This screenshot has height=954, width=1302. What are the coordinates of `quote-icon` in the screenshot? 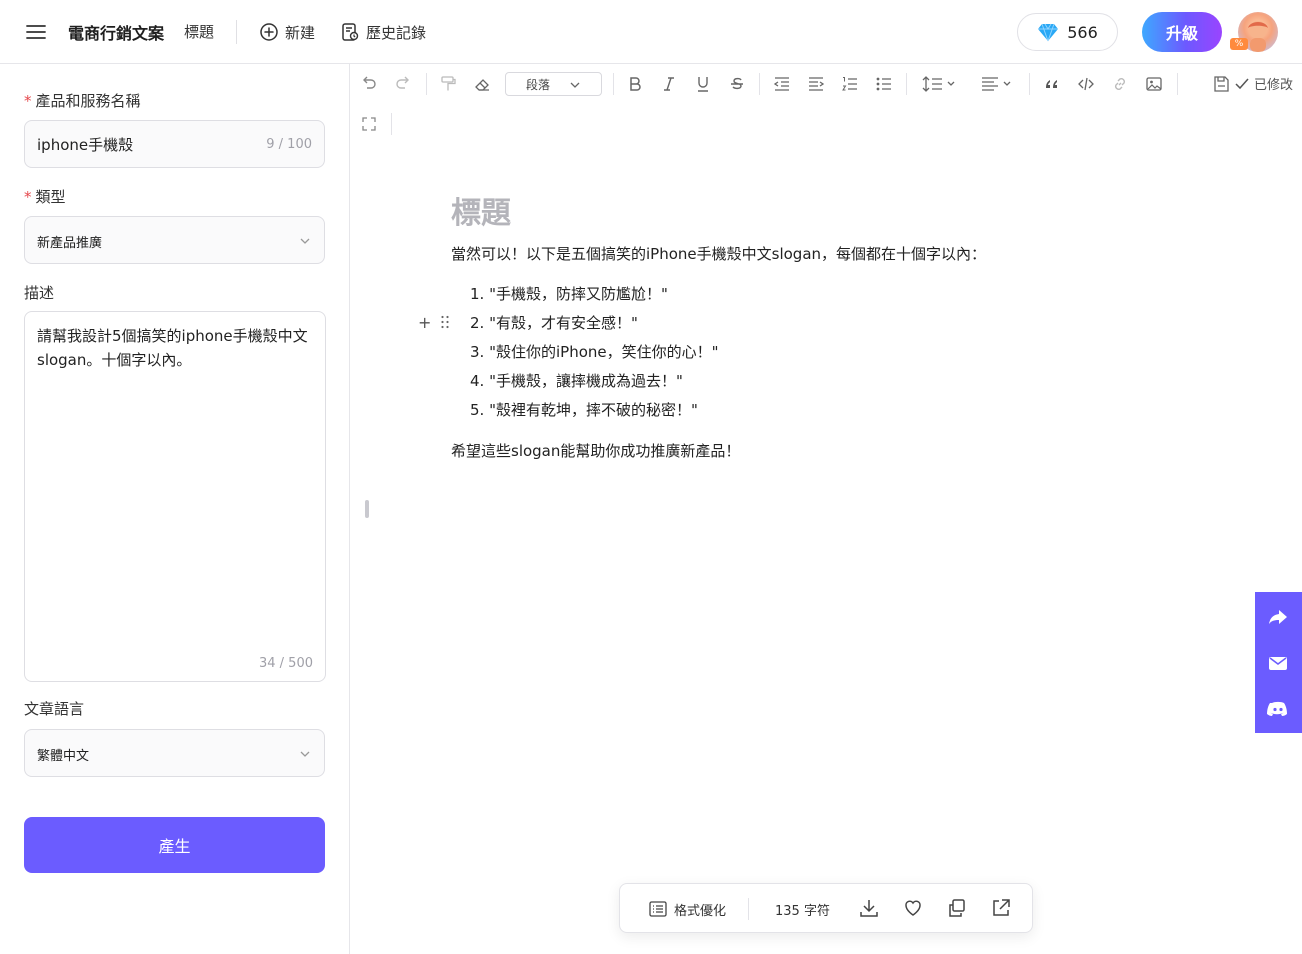 It's located at (1052, 84).